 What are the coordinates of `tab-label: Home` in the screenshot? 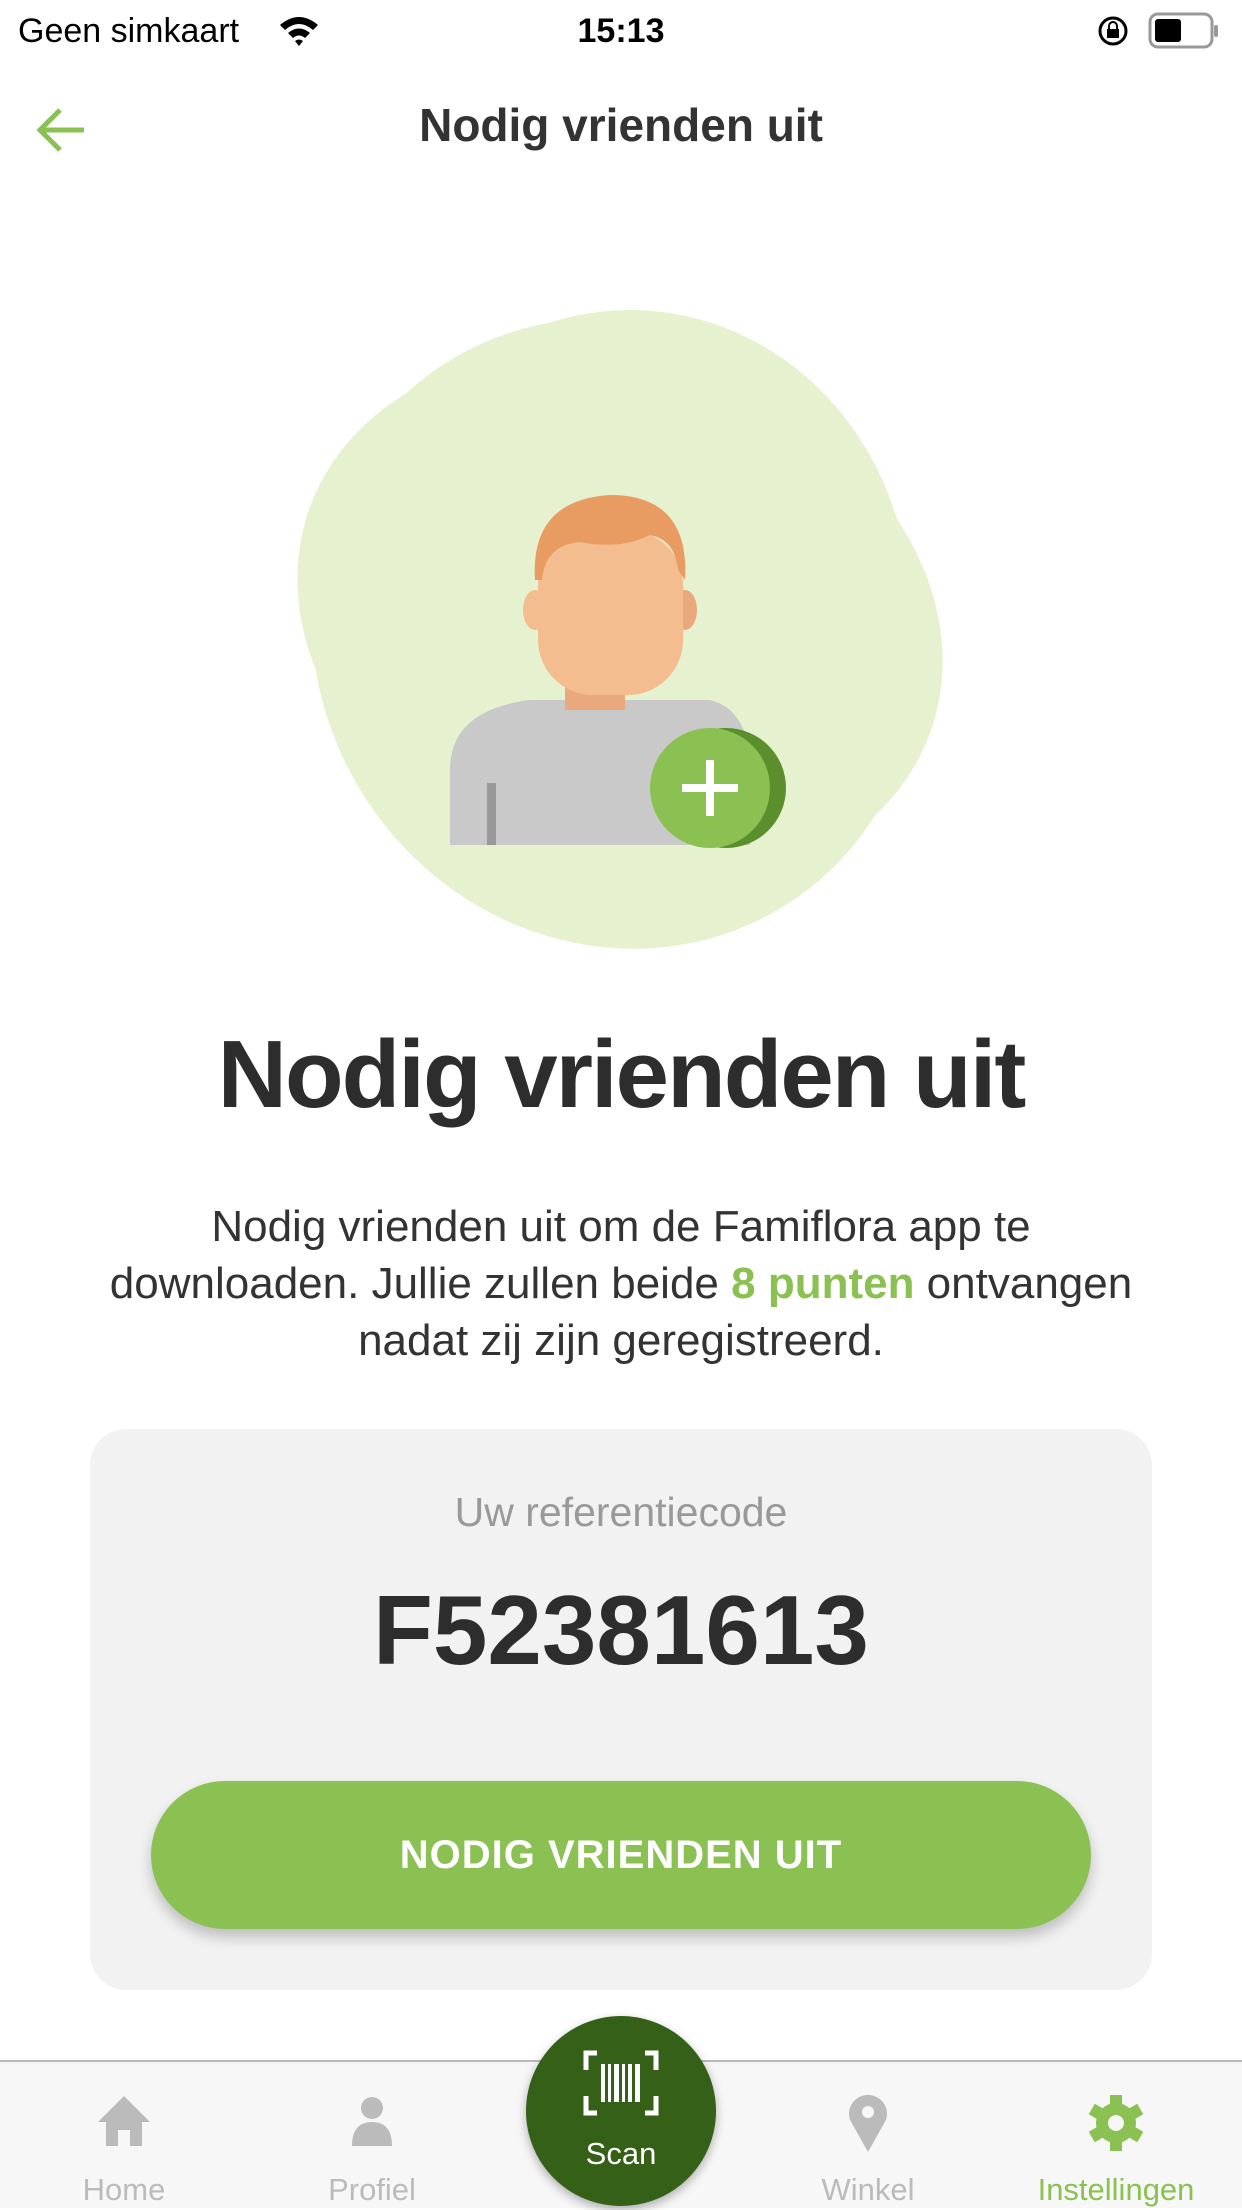 It's located at (124, 2189).